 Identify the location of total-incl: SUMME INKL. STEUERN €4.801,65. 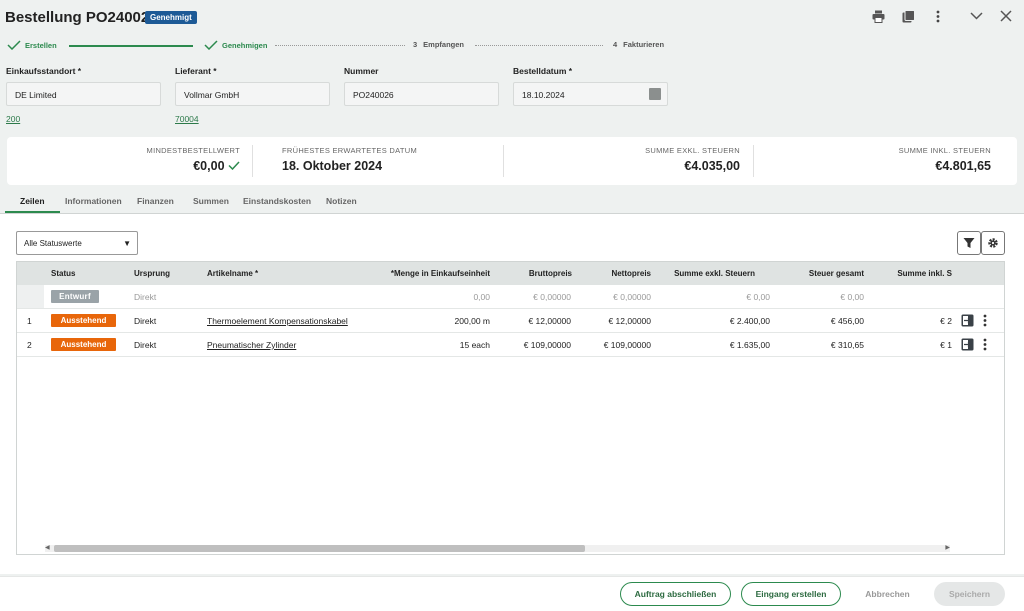
(945, 159).